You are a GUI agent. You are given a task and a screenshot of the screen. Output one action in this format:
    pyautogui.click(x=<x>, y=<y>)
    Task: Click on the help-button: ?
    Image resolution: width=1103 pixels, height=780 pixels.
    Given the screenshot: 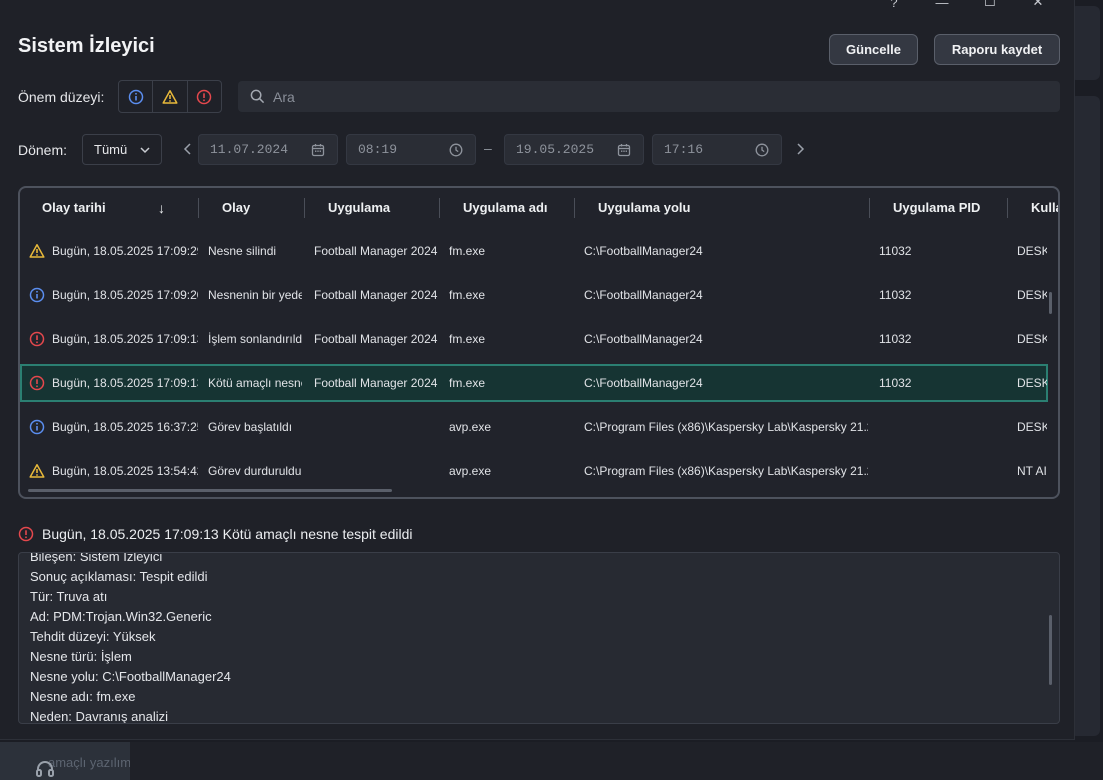 What is the action you would take?
    pyautogui.click(x=894, y=6)
    